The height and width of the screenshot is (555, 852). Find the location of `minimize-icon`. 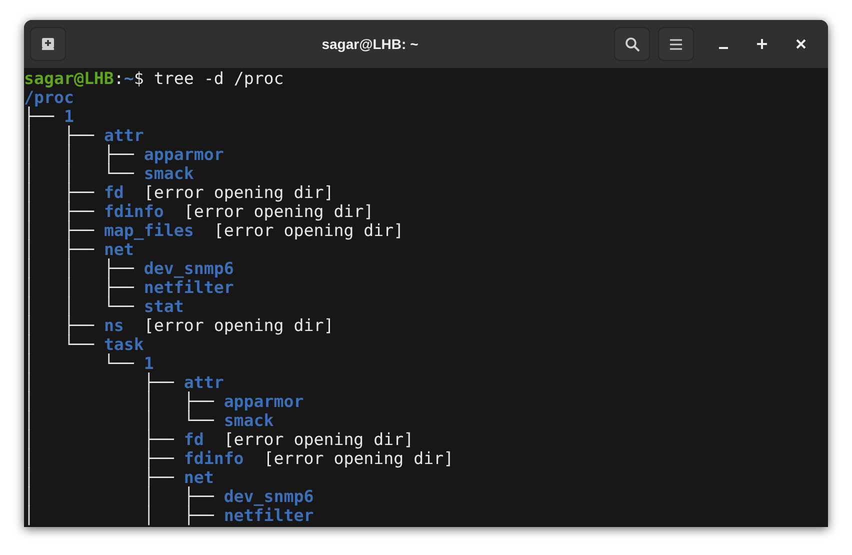

minimize-icon is located at coordinates (723, 47).